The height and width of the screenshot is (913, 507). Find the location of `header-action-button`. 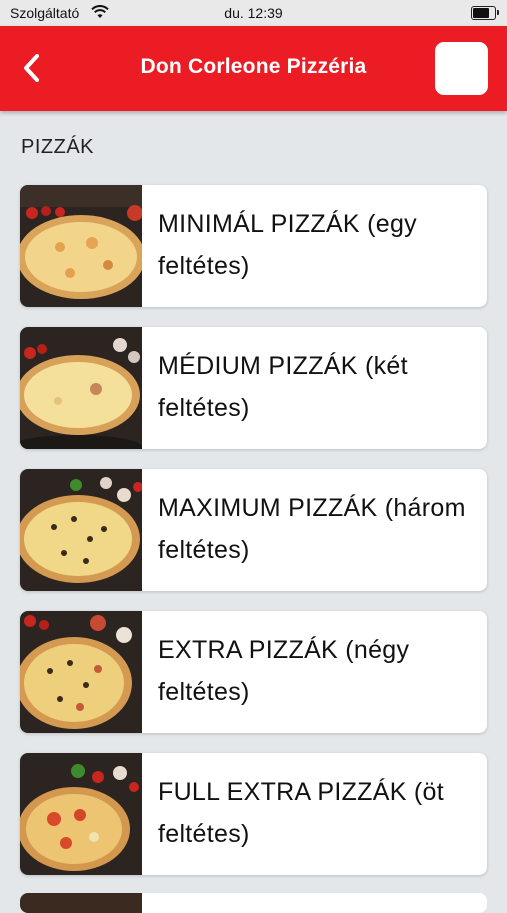

header-action-button is located at coordinates (461, 68).